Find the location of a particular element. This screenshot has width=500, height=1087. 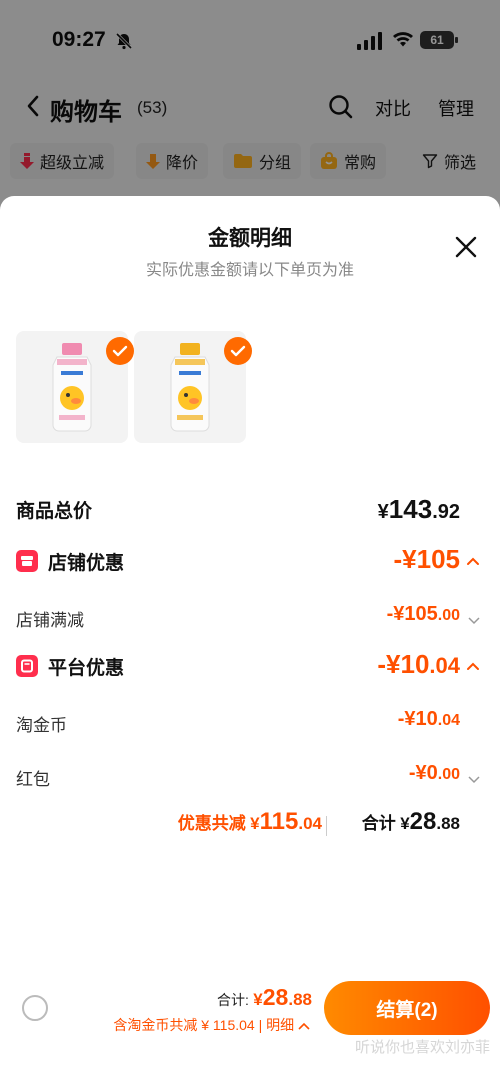

pink-bottle-image is located at coordinates (72, 387).